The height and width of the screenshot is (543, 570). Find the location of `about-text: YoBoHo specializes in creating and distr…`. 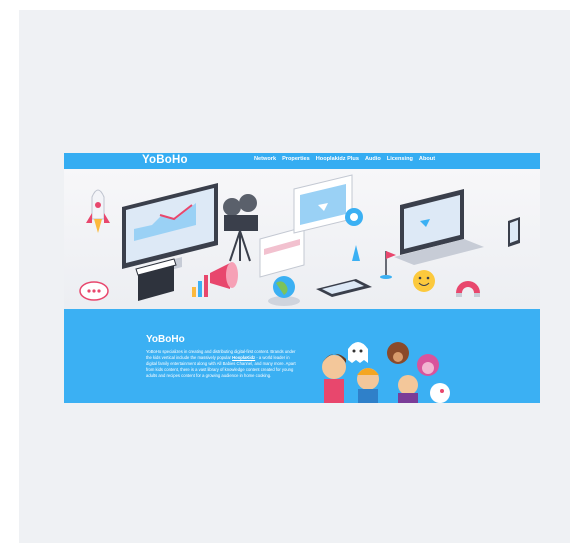

about-text: YoBoHo specializes in creating and distr… is located at coordinates (221, 364).